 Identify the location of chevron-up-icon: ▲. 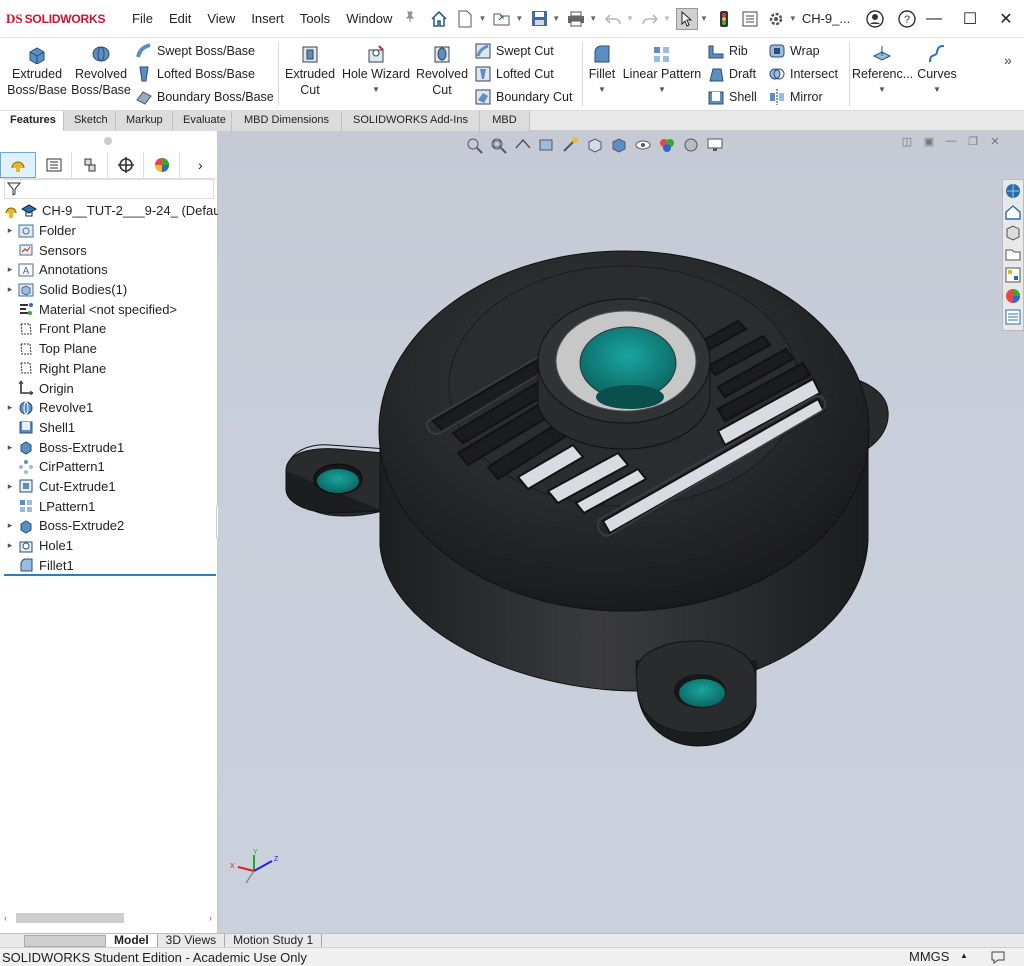
(964, 955).